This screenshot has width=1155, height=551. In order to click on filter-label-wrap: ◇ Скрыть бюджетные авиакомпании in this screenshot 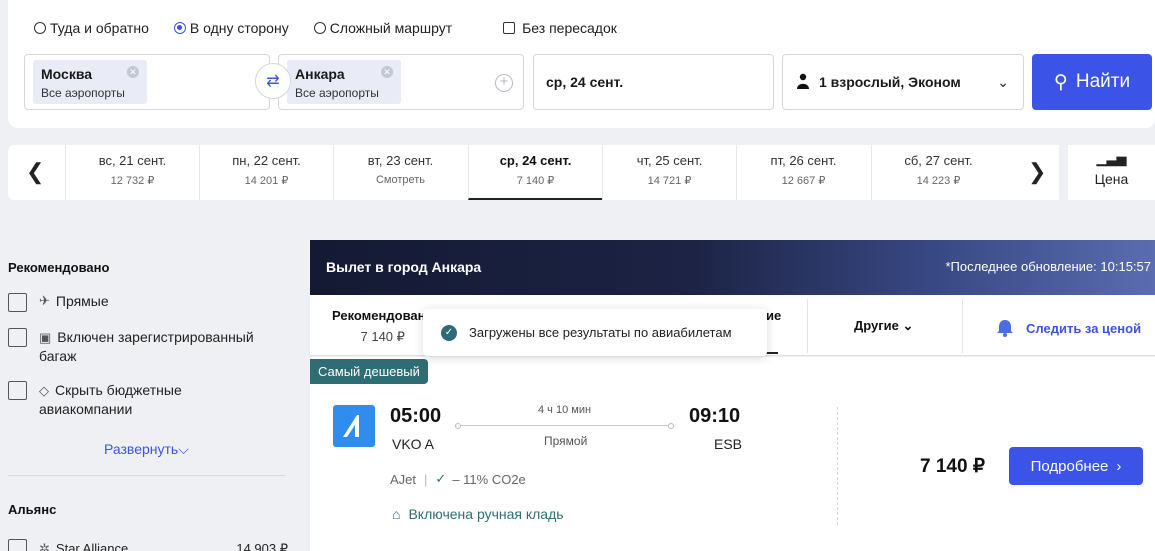, I will do `click(138, 399)`.